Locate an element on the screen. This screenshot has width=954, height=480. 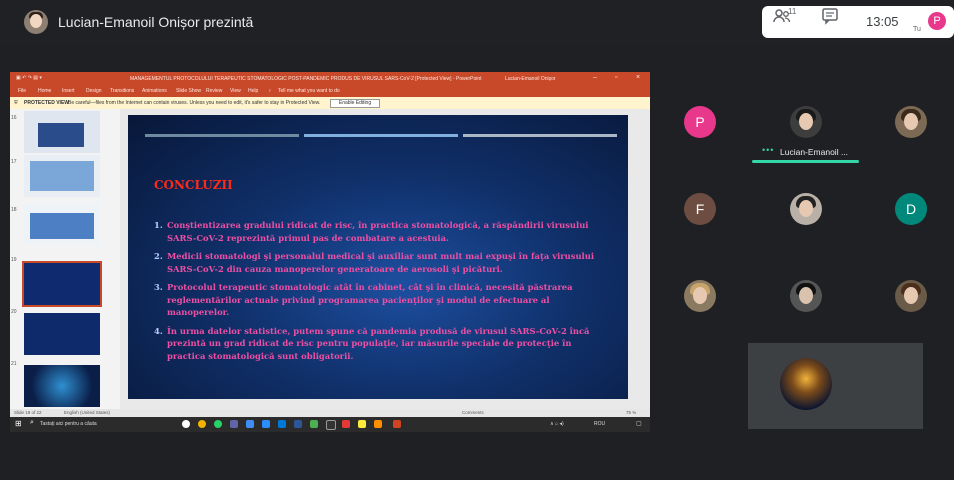
shield-icon: ⛨ is located at coordinates (16, 103).